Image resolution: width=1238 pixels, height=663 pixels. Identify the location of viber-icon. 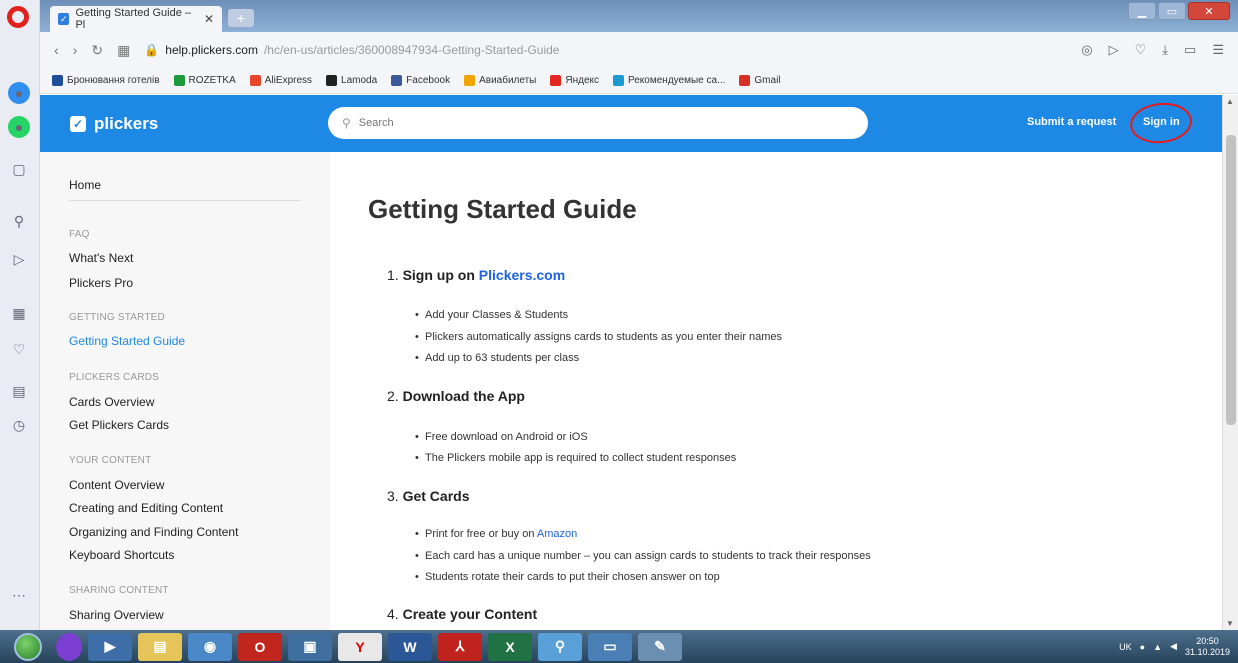
(69, 646).